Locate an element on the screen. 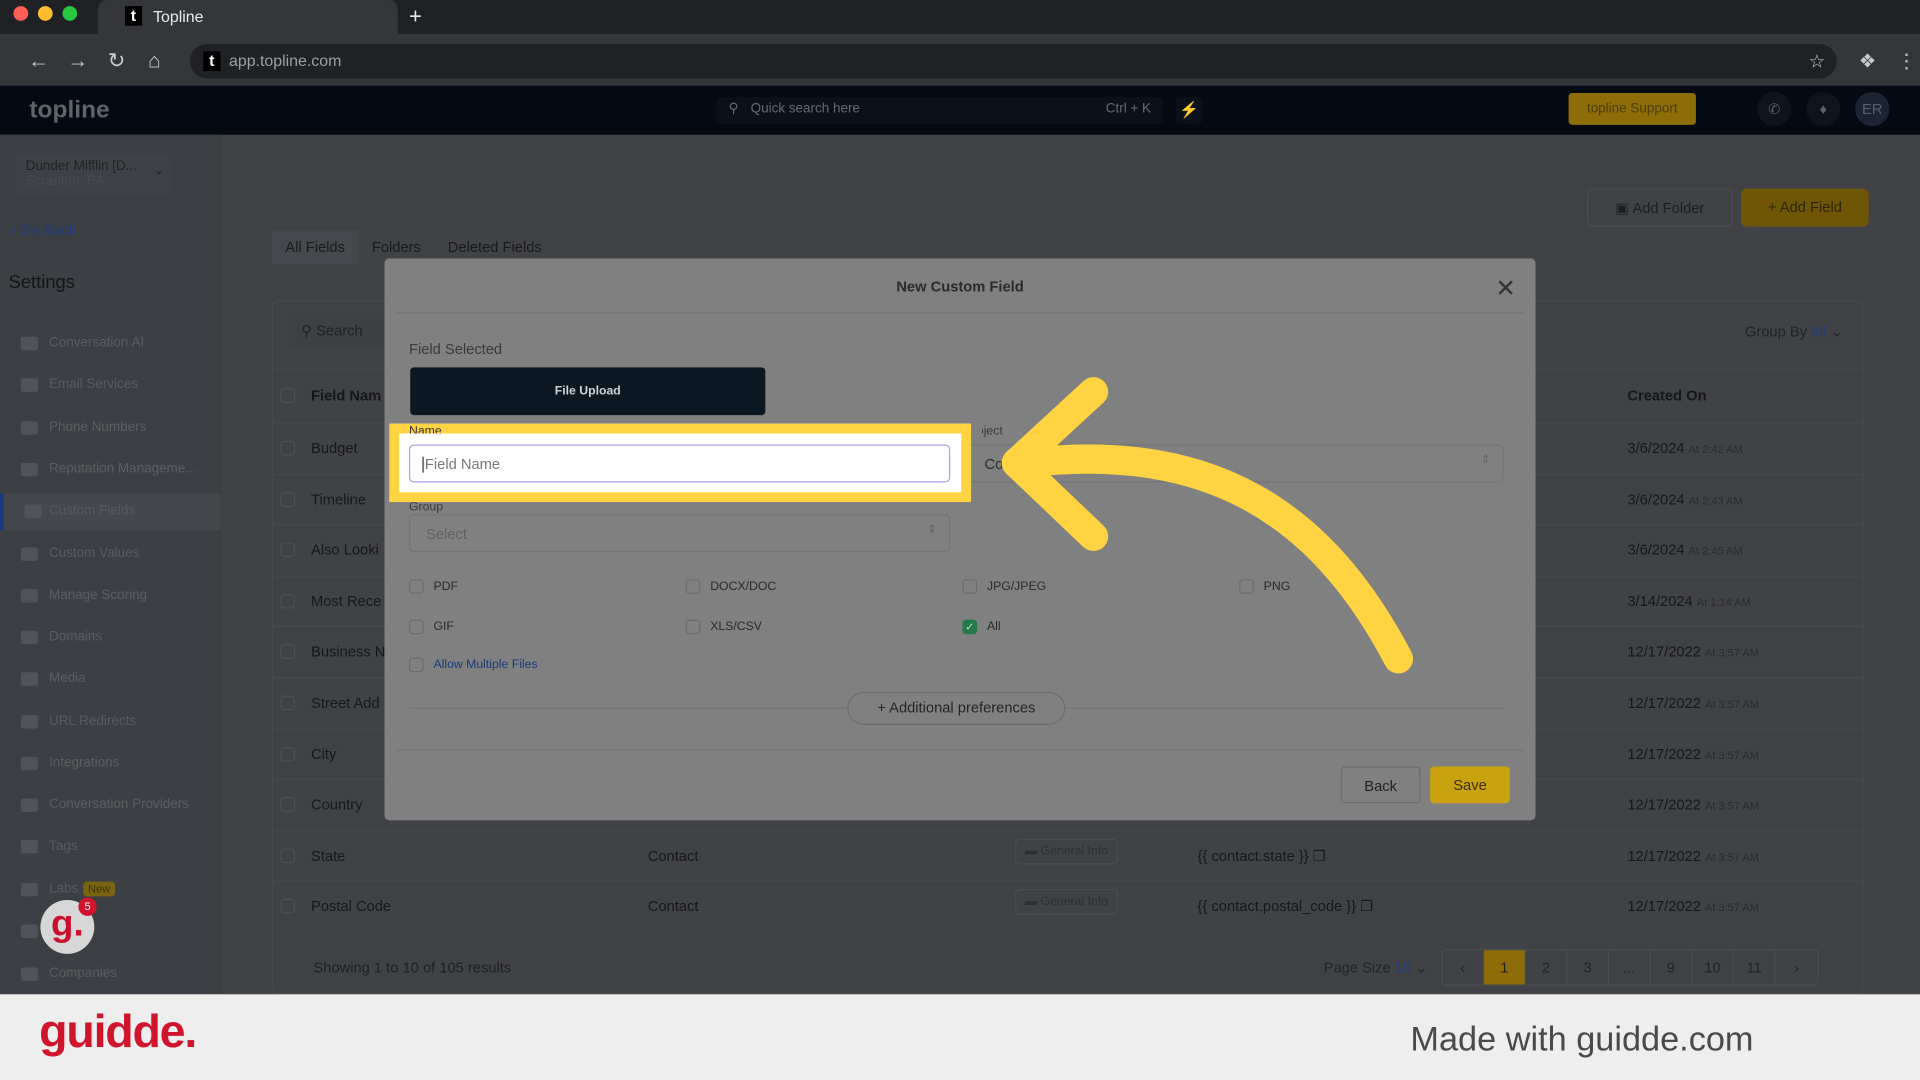  made-with-guidde: Made with guidde.com is located at coordinates (1582, 1039).